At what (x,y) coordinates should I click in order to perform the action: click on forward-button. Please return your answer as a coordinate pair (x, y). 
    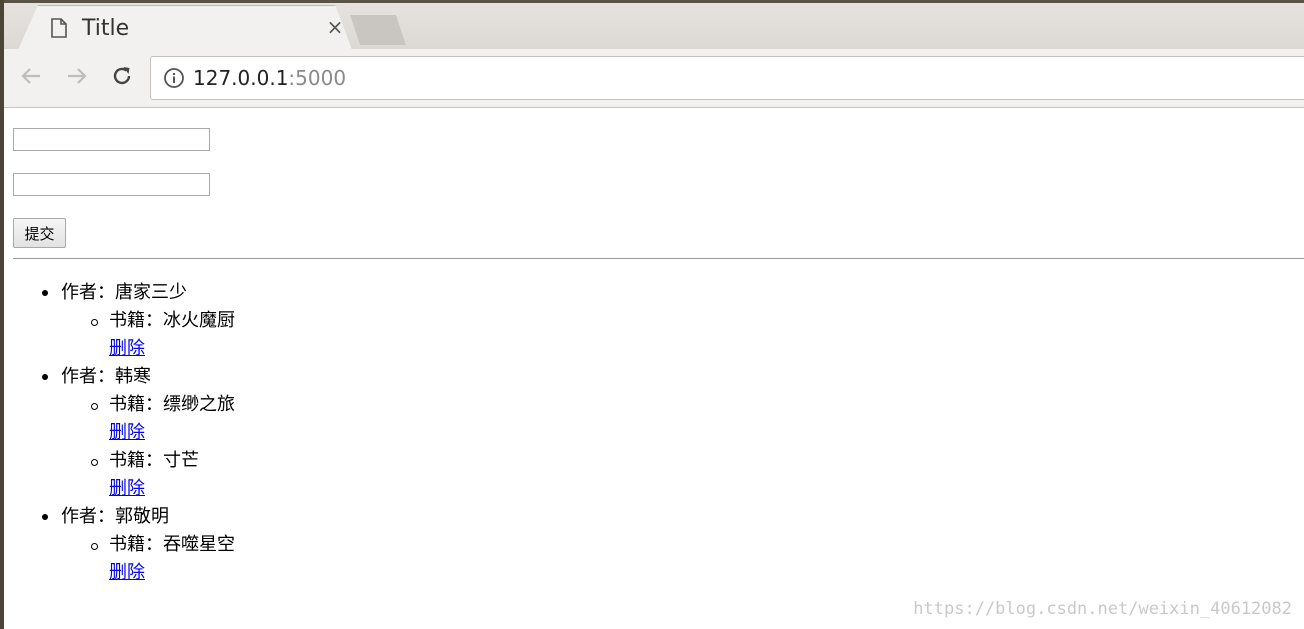
    Looking at the image, I should click on (77, 78).